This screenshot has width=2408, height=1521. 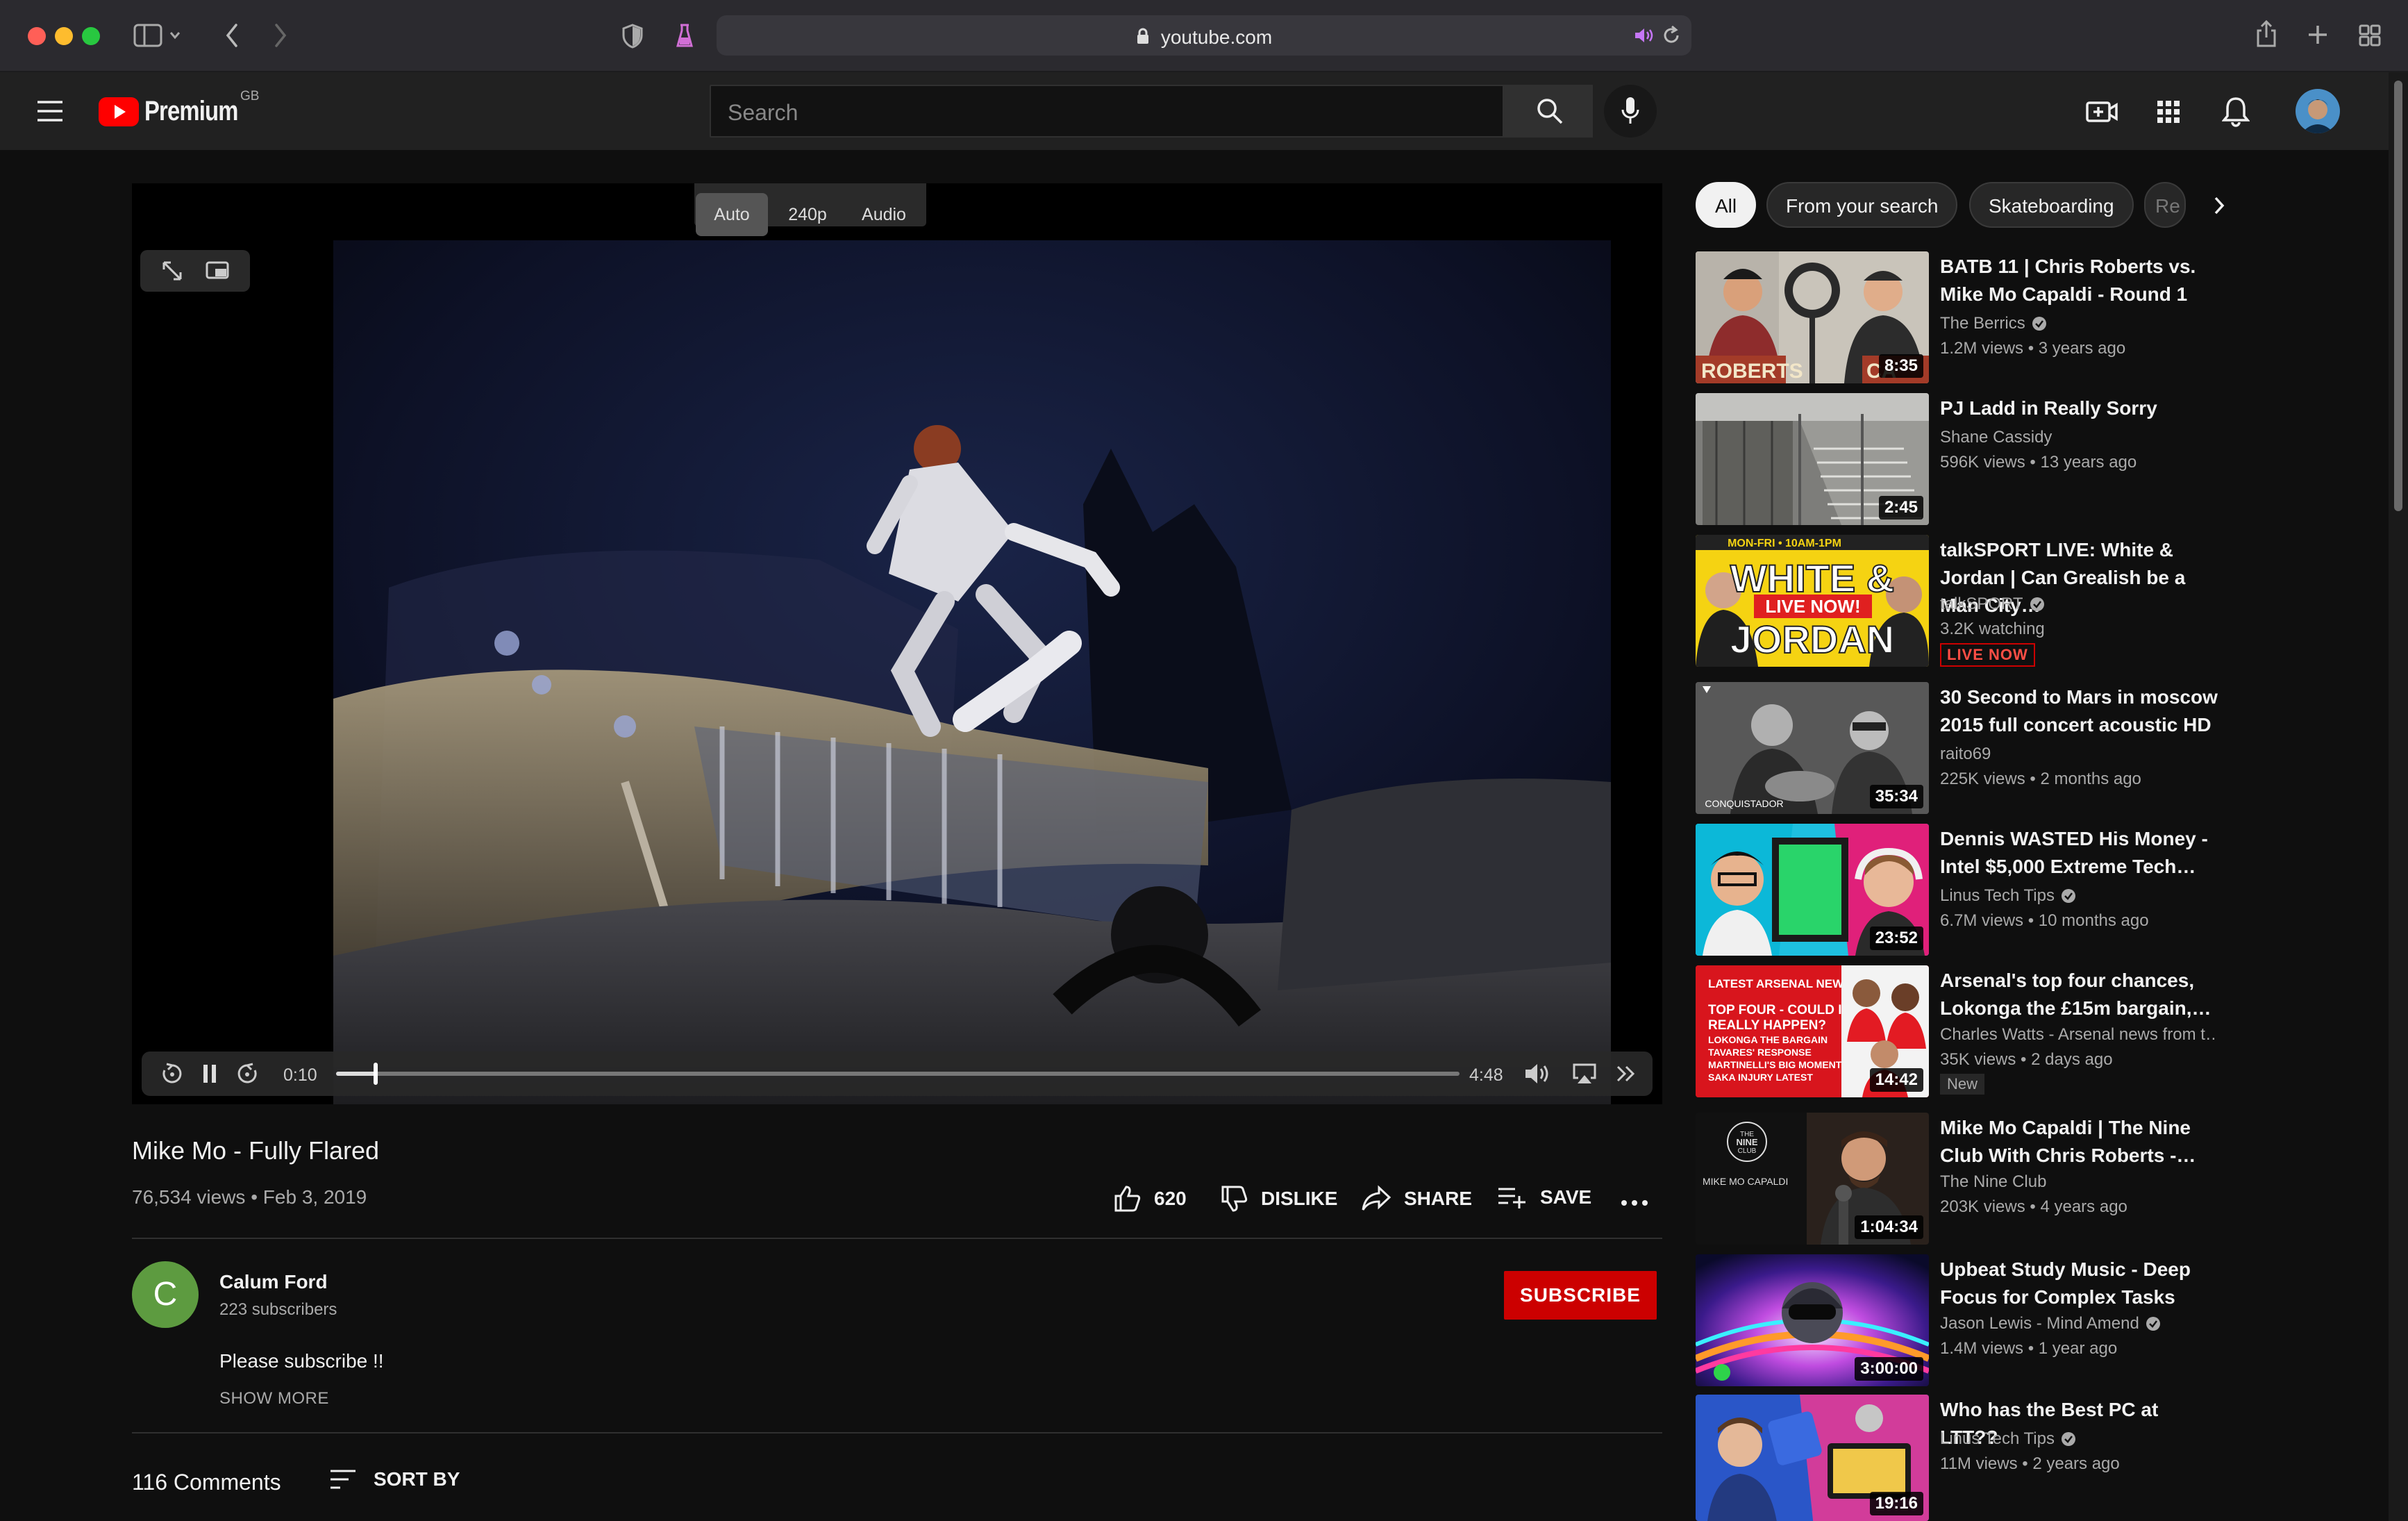 What do you see at coordinates (2399, 796) in the screenshot?
I see `page-scrollbar` at bounding box center [2399, 796].